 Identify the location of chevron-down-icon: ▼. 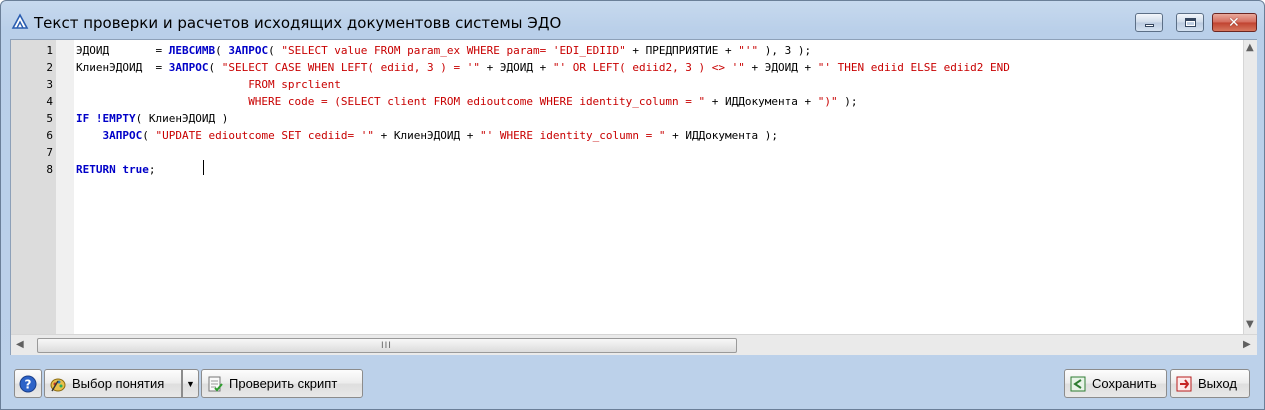
(190, 383).